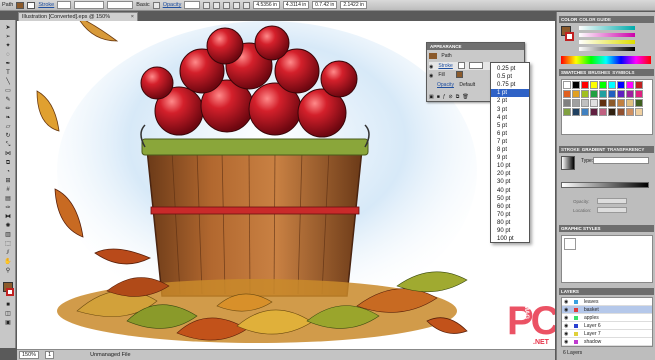 The image size is (655, 360). What do you see at coordinates (217, 5) in the screenshot?
I see `align-icon` at bounding box center [217, 5].